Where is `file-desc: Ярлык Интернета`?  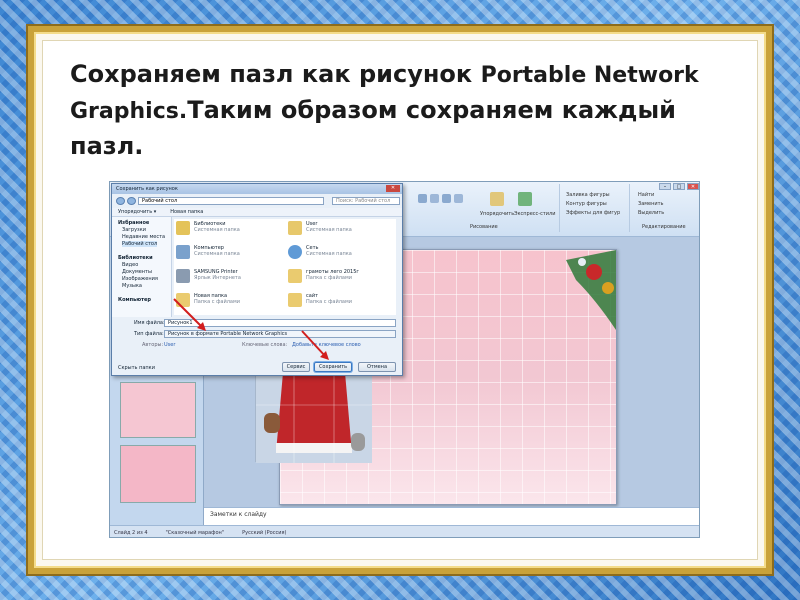 file-desc: Ярлык Интернета is located at coordinates (217, 278).